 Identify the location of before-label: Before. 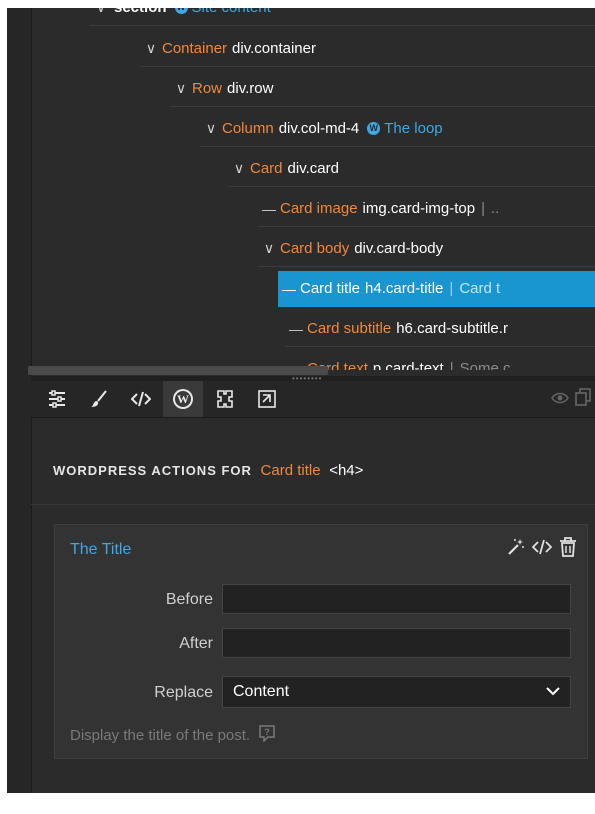
(189, 599).